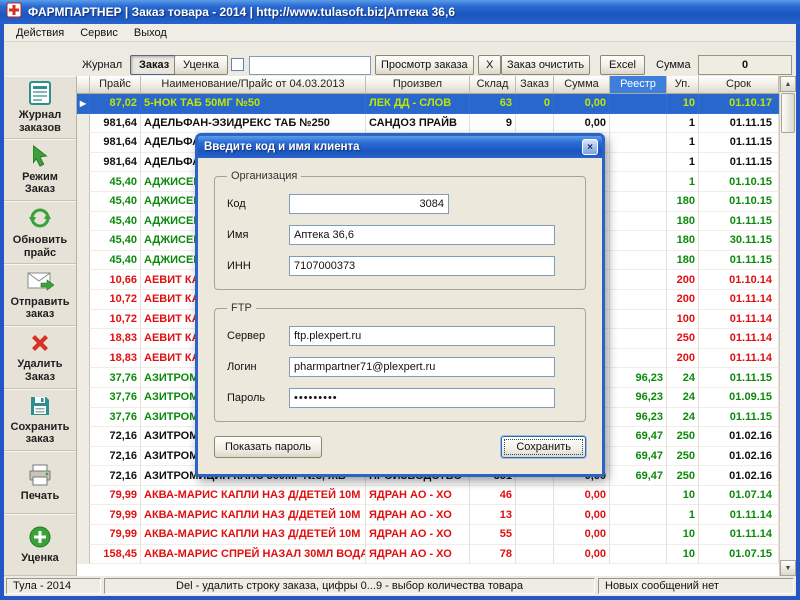 The height and width of the screenshot is (600, 800). Describe the element at coordinates (638, 85) in the screenshot. I see `column-header: Реестр` at that location.